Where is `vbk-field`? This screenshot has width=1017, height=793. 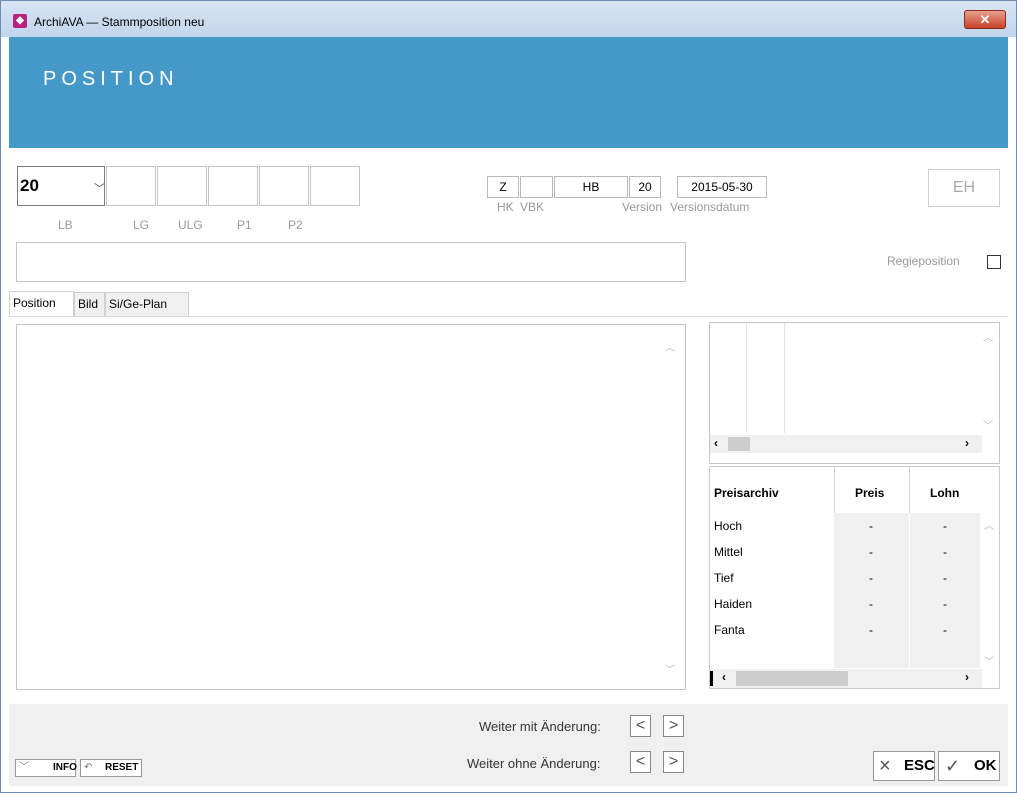 vbk-field is located at coordinates (536, 187).